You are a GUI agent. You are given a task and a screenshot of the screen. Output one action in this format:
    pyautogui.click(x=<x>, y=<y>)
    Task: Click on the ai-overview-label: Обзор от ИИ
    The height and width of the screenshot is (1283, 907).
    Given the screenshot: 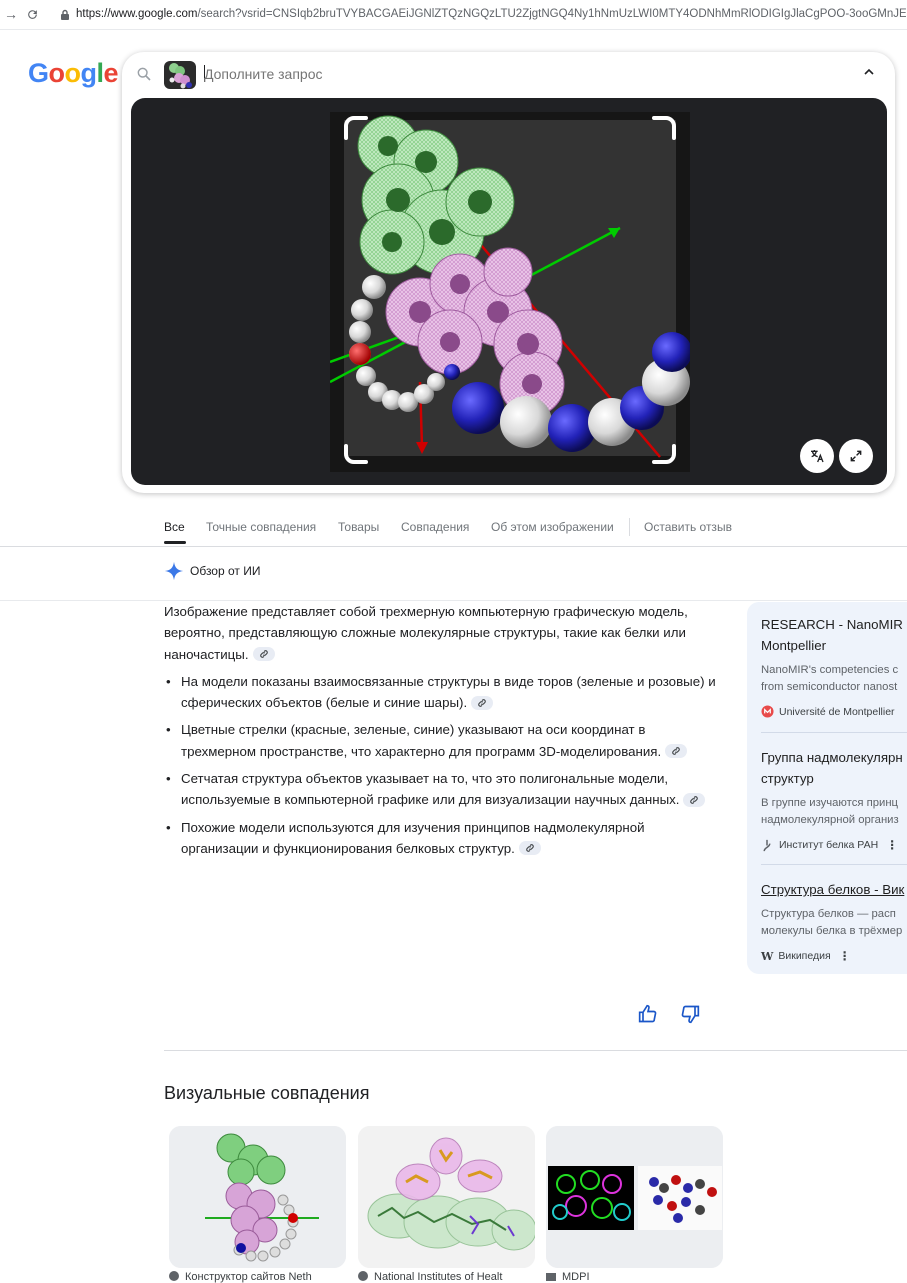 What is the action you would take?
    pyautogui.click(x=225, y=571)
    